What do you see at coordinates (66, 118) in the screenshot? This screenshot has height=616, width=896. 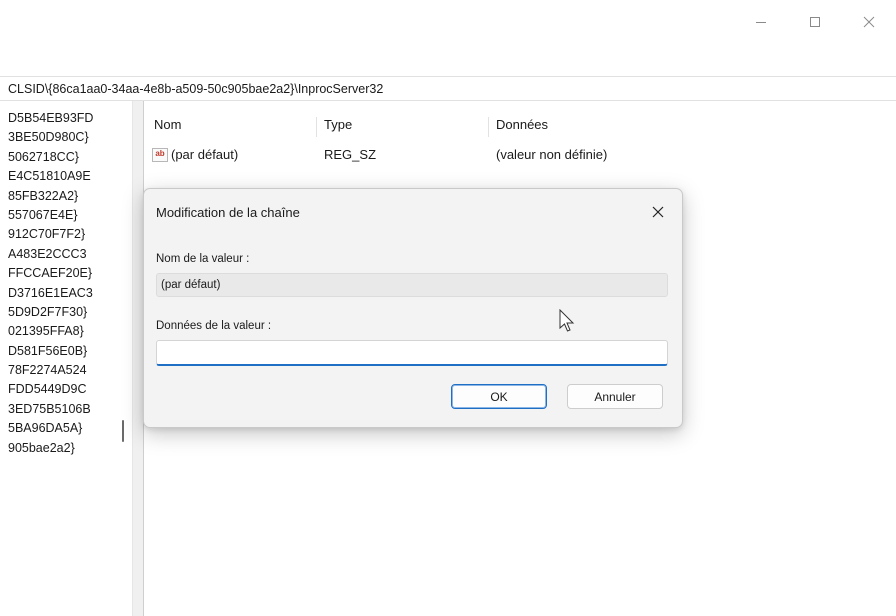 I see `tree-item: D5B54EB93FD` at bounding box center [66, 118].